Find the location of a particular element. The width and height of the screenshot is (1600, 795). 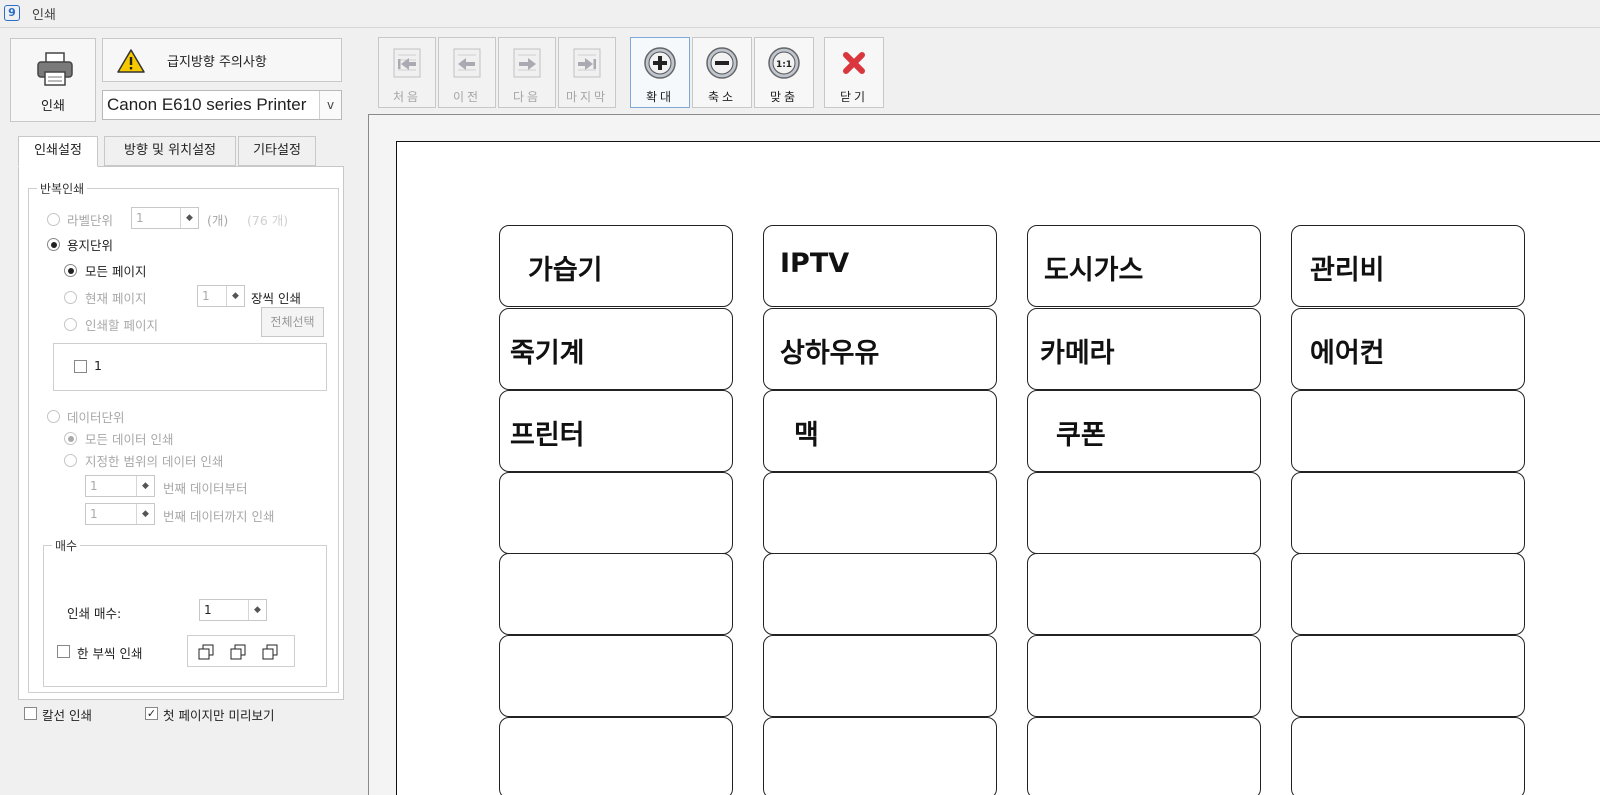

data-to-stepper: 1 ◆ is located at coordinates (120, 514).